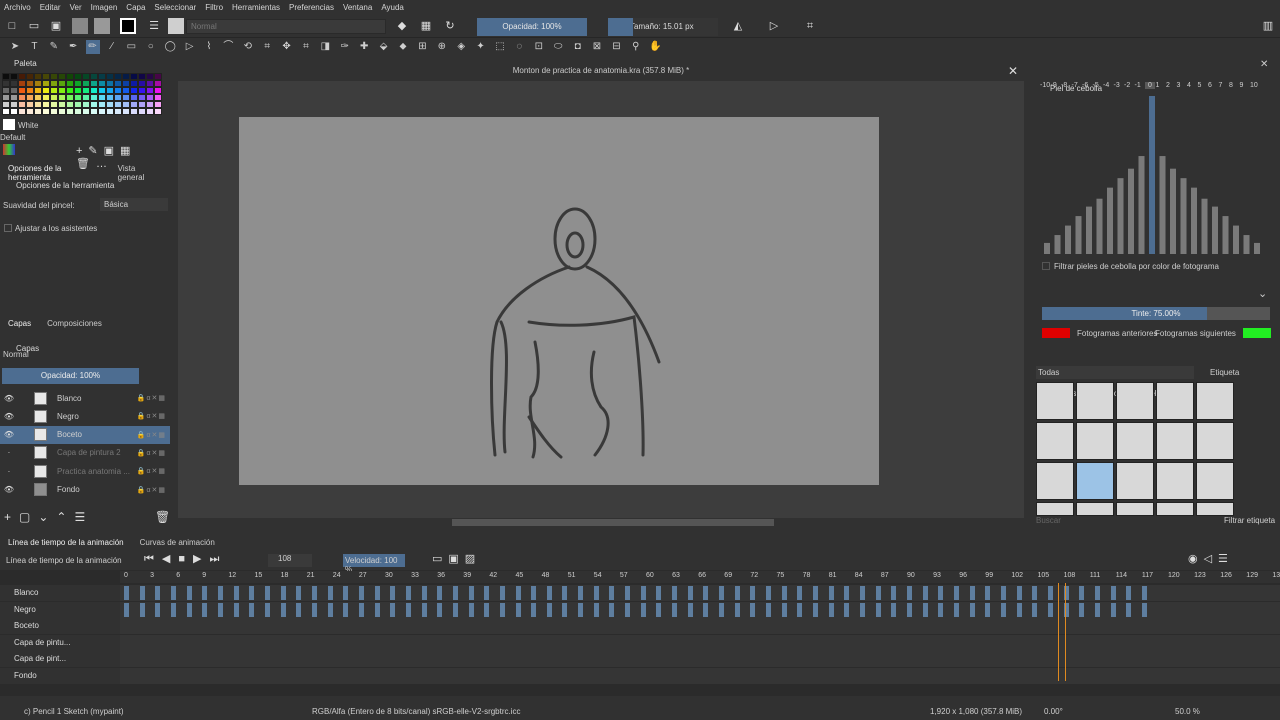  What do you see at coordinates (426, 26) in the screenshot?
I see `alpha-lock-icon: ▦` at bounding box center [426, 26].